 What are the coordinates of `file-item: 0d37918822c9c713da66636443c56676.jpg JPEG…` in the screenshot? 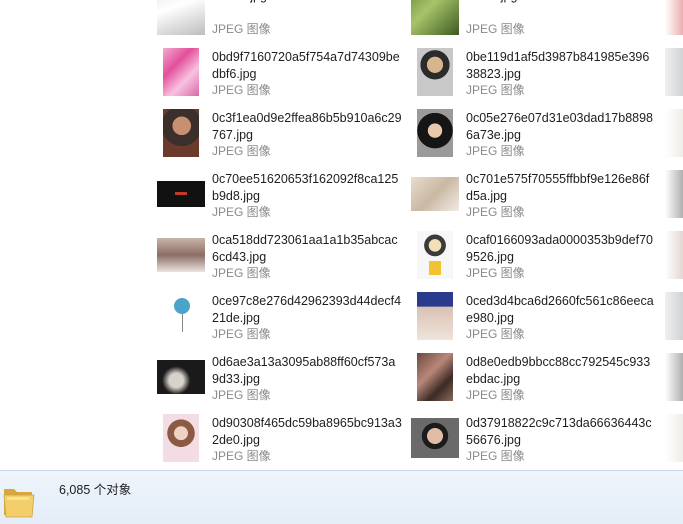 It's located at (536, 437).